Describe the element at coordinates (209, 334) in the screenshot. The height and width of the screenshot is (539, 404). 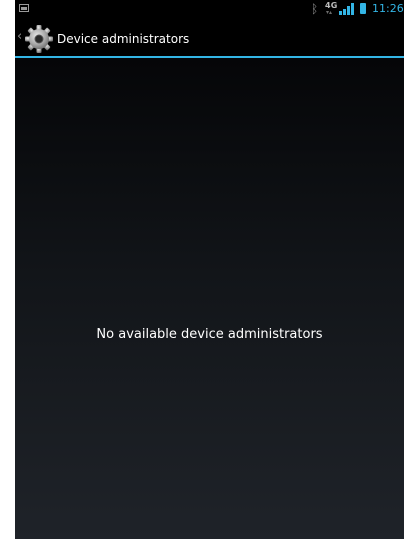
I see `empty-state-message: No available device administrators` at that location.